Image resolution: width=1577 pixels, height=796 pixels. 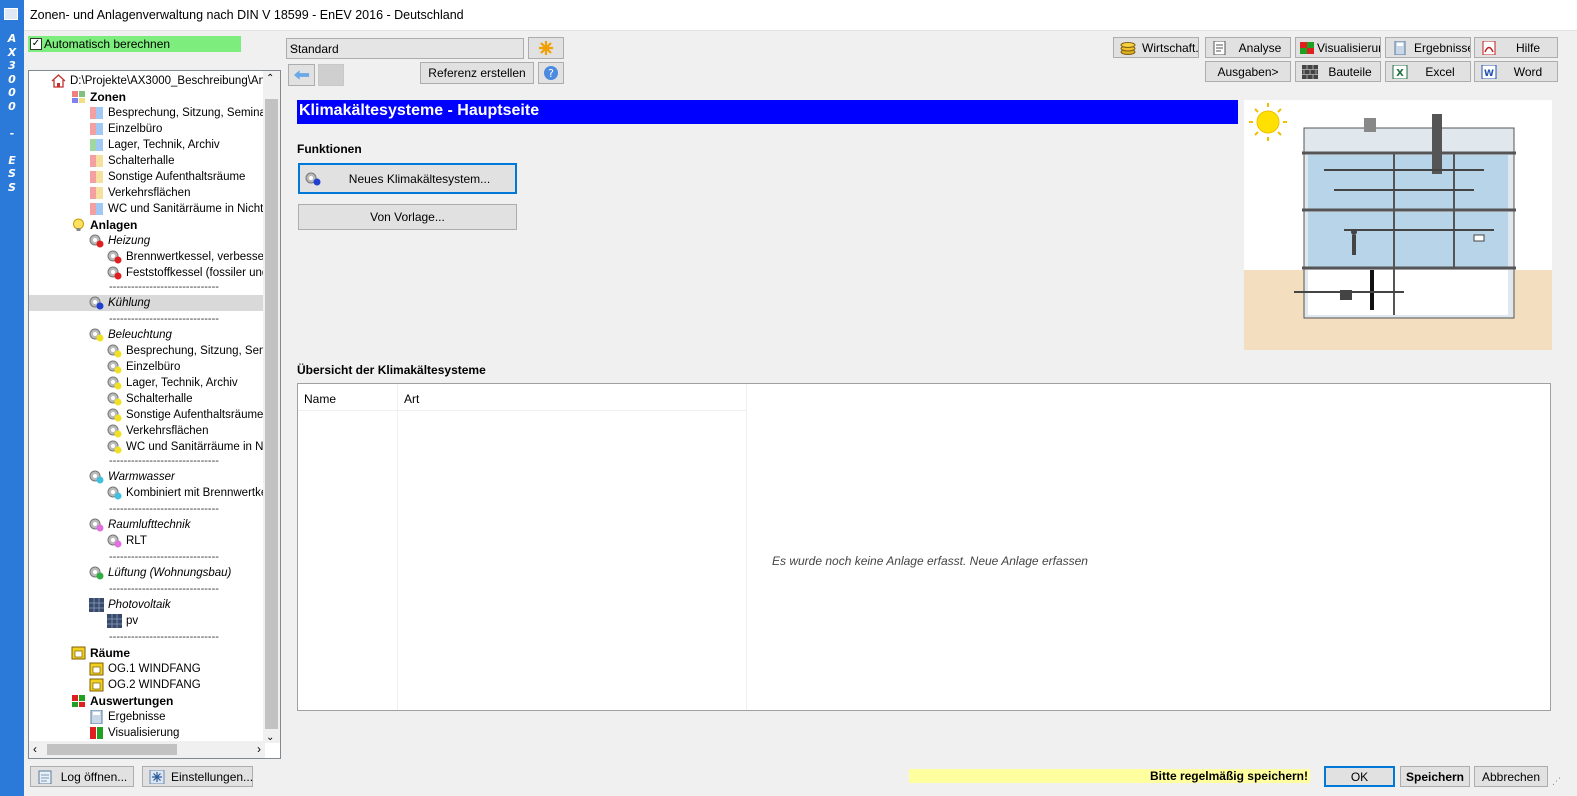 What do you see at coordinates (122, 701) in the screenshot?
I see `tree-auswertungen: Auswertungen` at bounding box center [122, 701].